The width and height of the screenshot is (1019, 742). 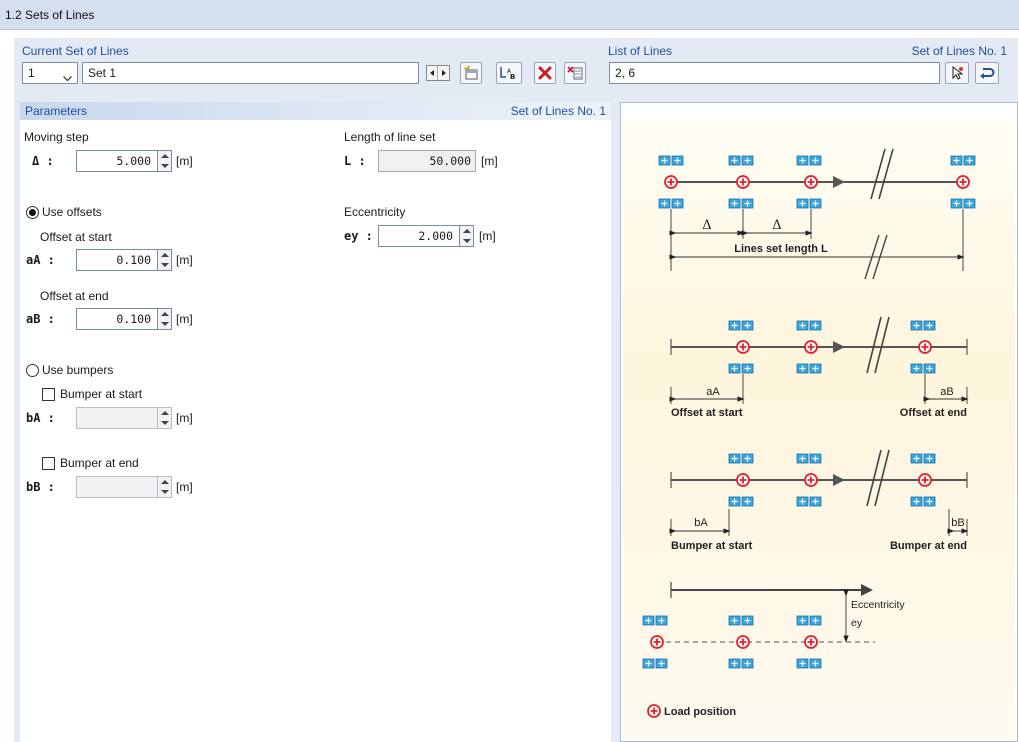 I want to click on legend-load-position: Load position, so click(x=691, y=711).